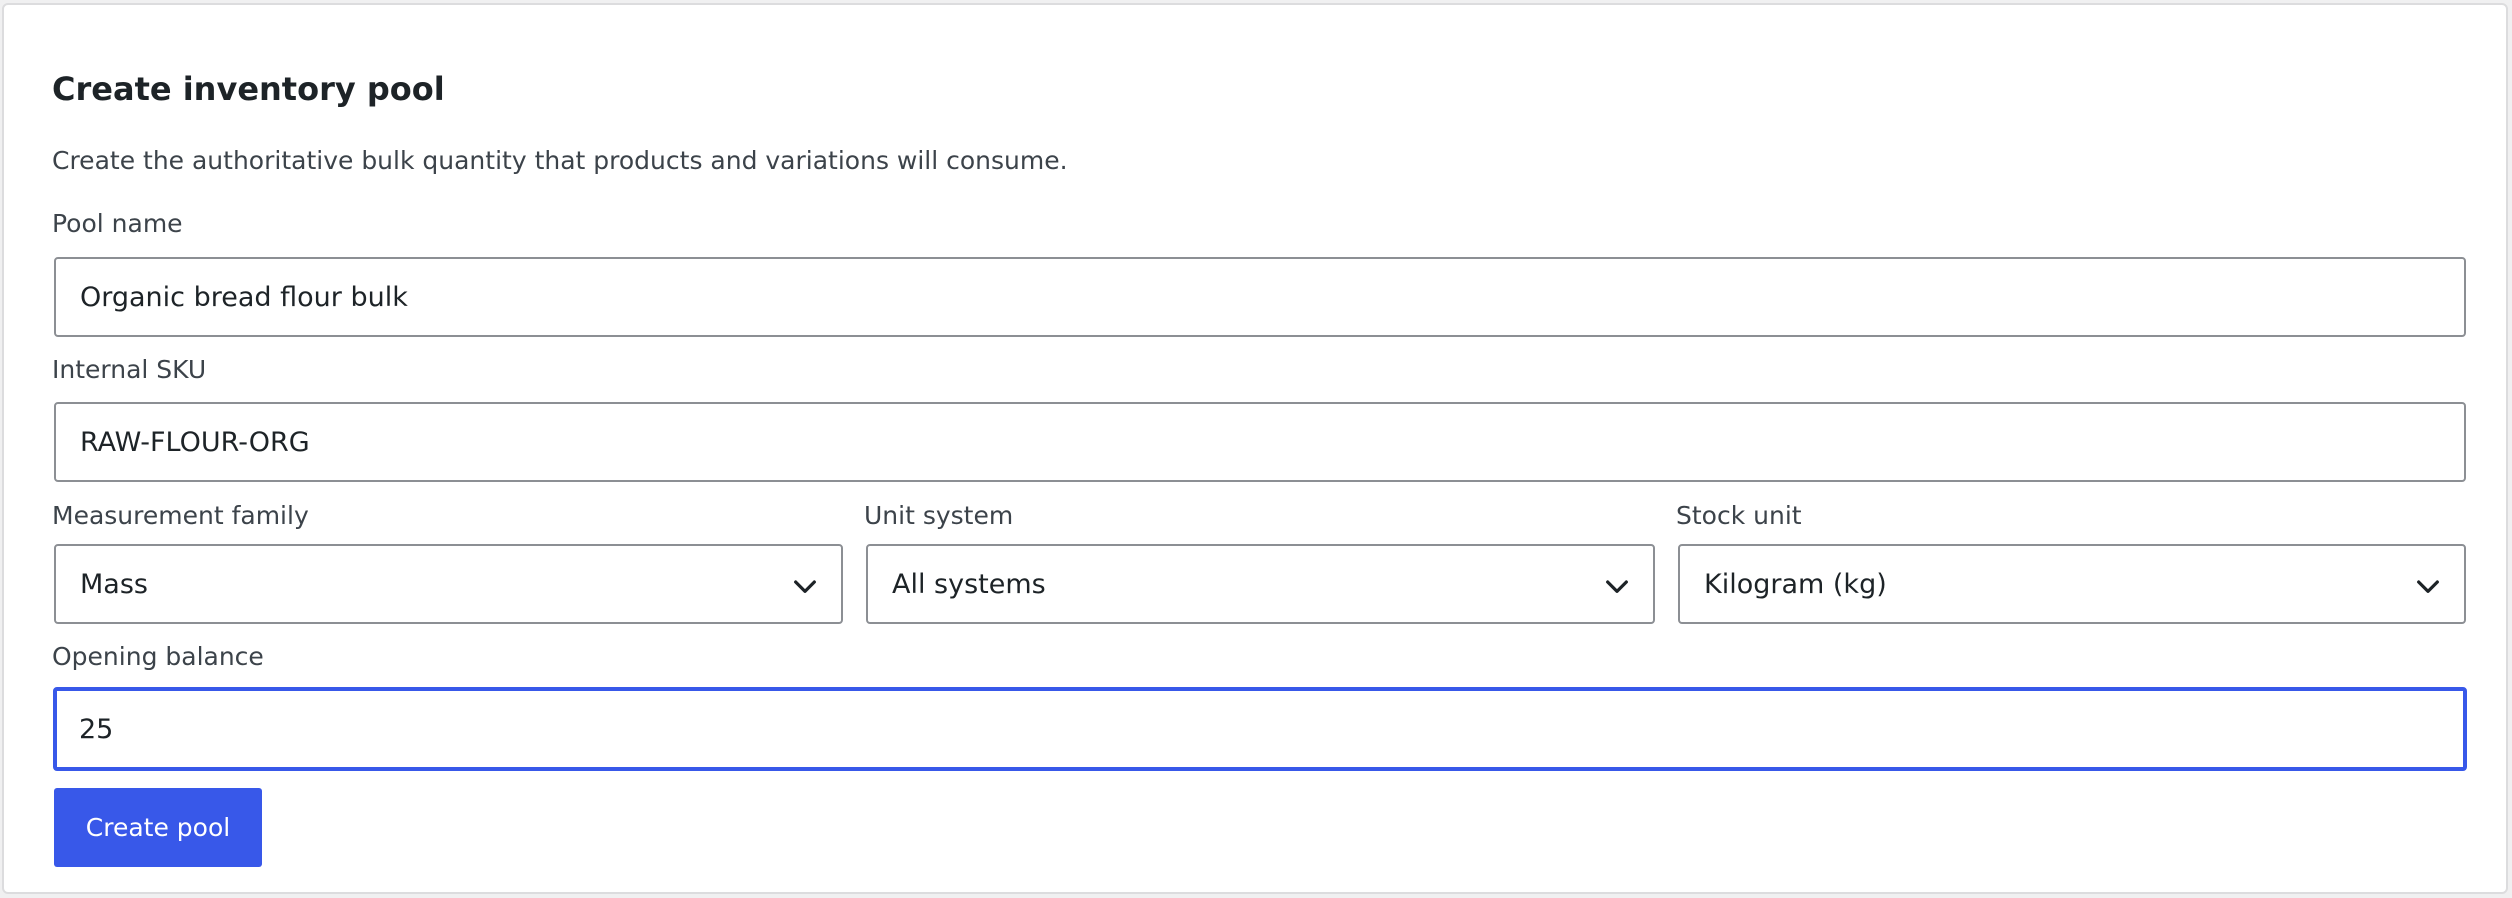 The height and width of the screenshot is (898, 2512). I want to click on unit-system-select: All systems, so click(1260, 584).